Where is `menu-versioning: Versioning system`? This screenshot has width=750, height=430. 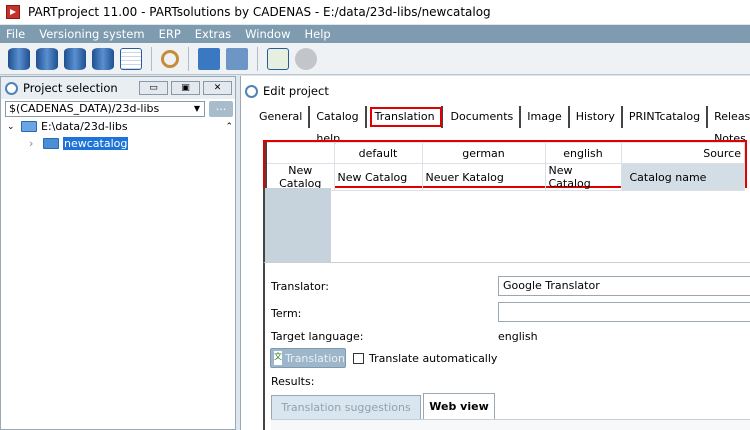
menu-versioning: Versioning system is located at coordinates (92, 34).